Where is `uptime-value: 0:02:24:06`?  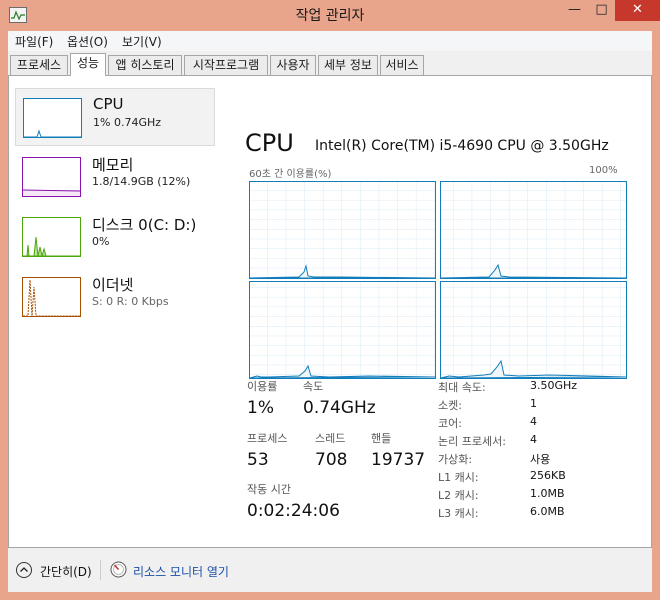
uptime-value: 0:02:24:06 is located at coordinates (293, 511).